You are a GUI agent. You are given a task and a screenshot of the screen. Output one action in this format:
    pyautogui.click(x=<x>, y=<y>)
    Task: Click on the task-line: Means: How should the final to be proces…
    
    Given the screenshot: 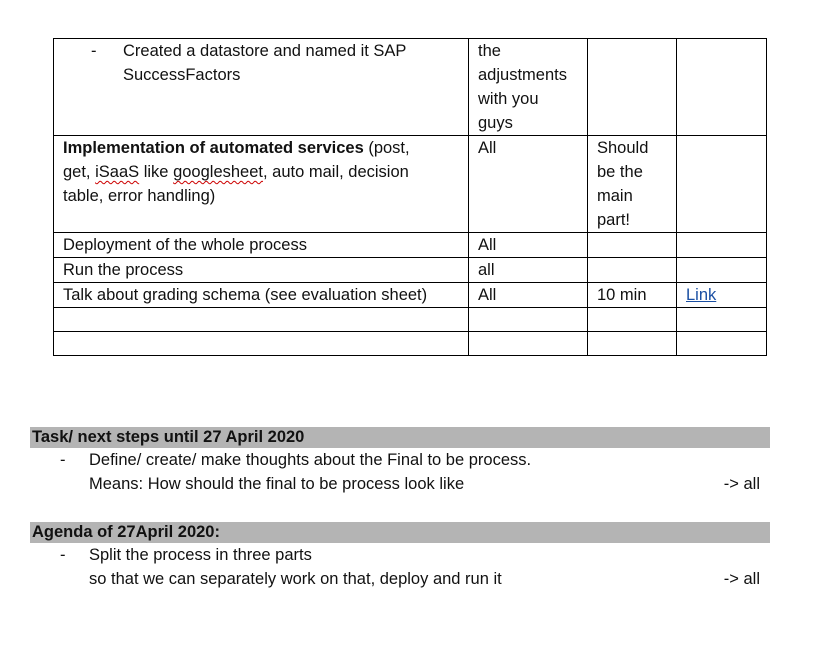 What is the action you would take?
    pyautogui.click(x=277, y=484)
    